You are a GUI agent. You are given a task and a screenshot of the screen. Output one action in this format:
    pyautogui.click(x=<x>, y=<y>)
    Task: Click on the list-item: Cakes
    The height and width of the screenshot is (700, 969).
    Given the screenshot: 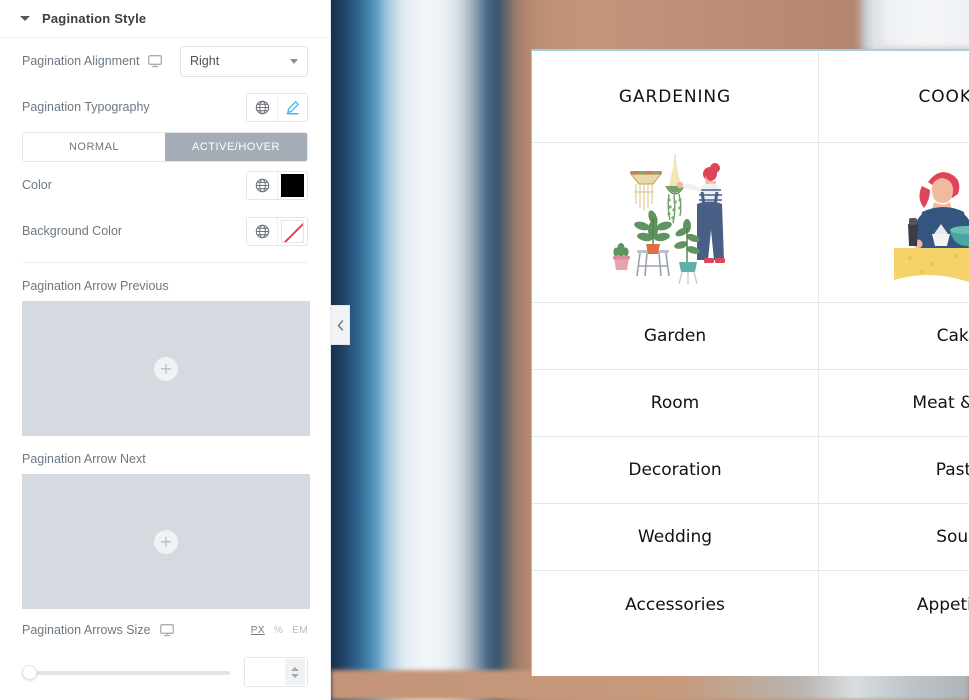 What is the action you would take?
    pyautogui.click(x=894, y=336)
    